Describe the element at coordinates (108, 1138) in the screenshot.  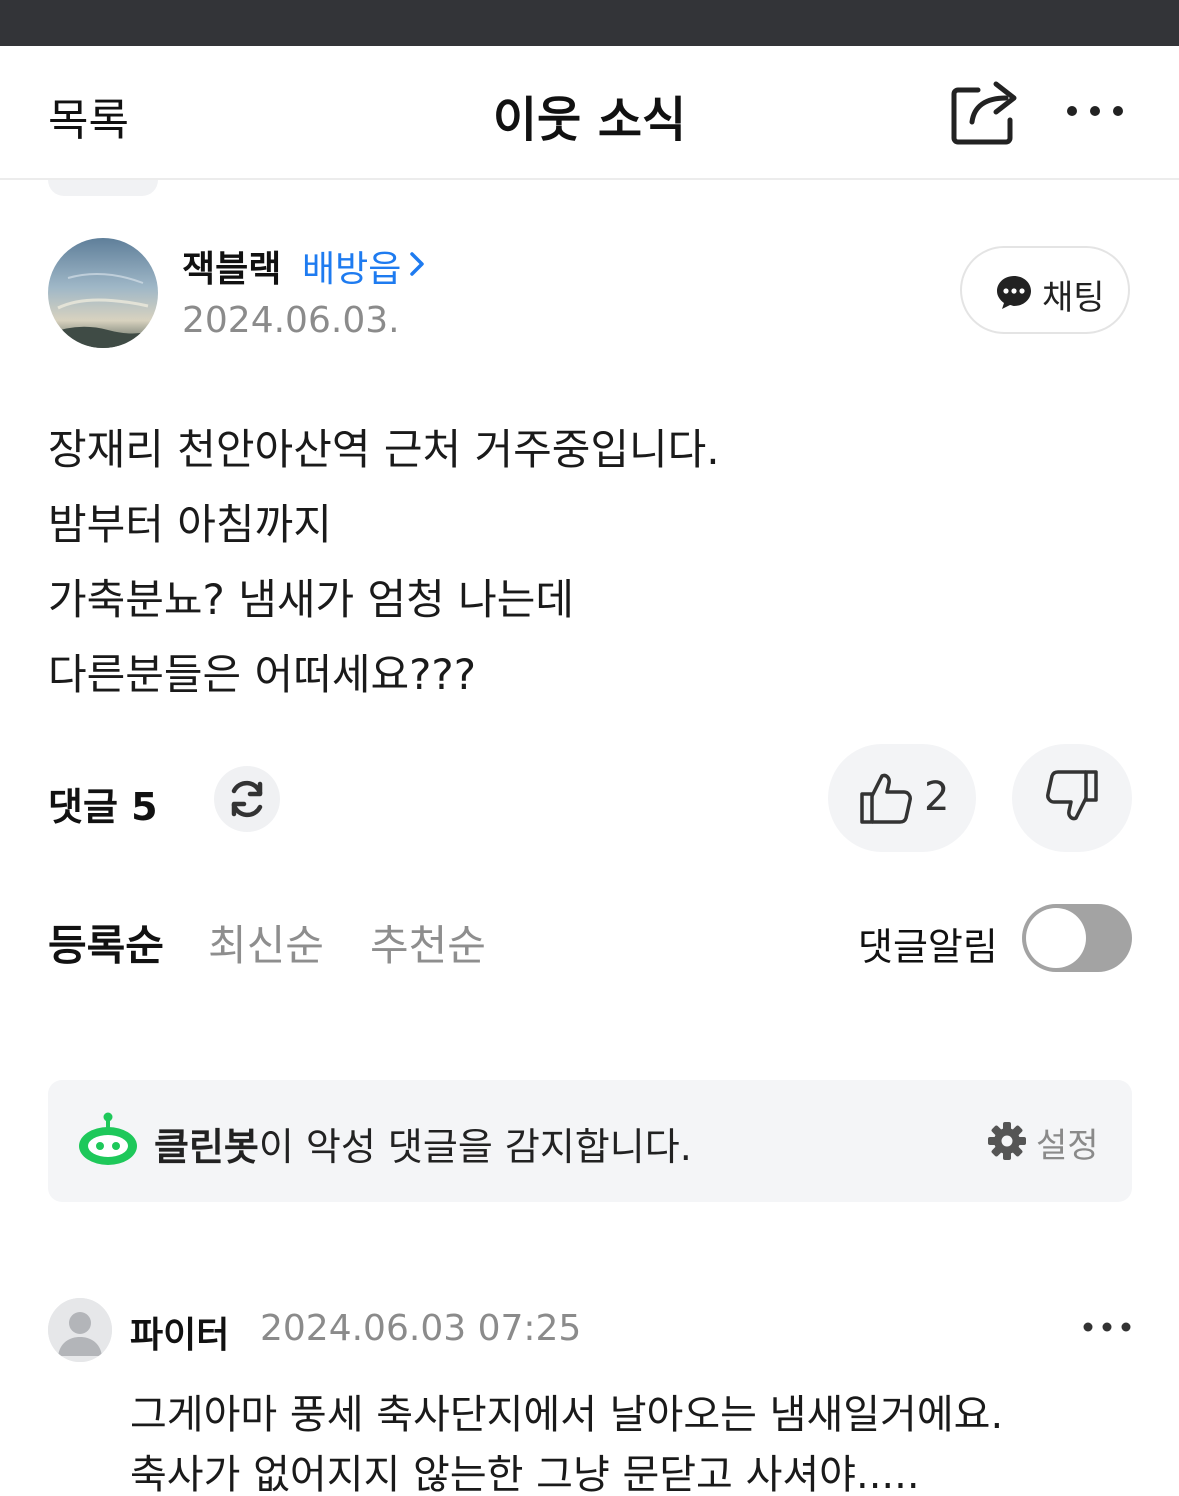
I see `robot-icon` at that location.